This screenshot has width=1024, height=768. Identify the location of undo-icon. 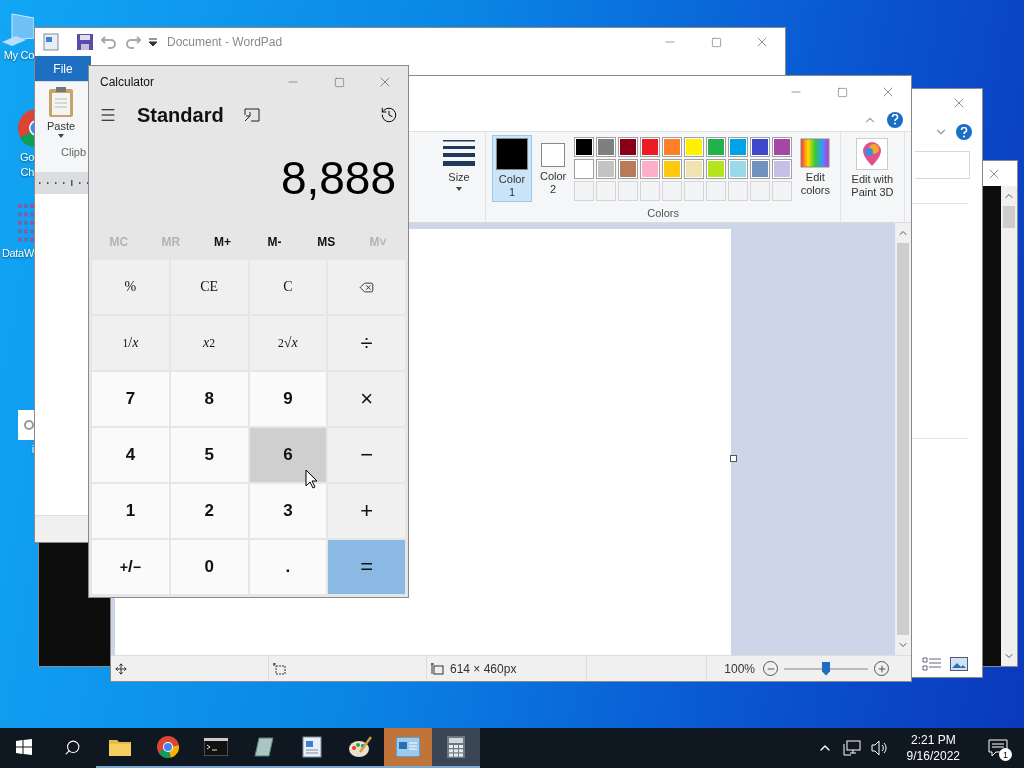
(109, 42).